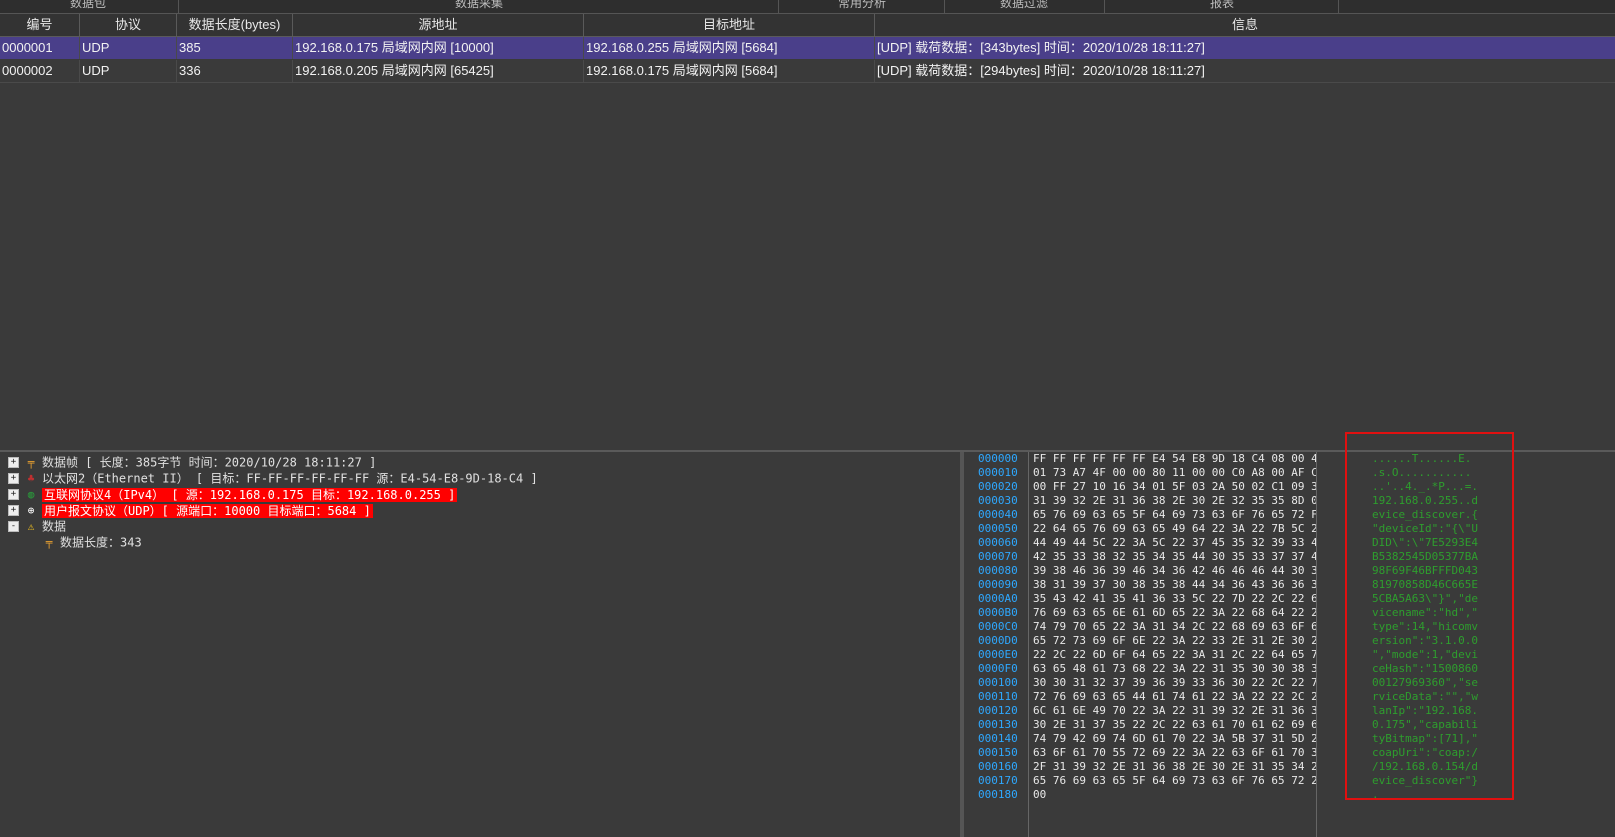 The image size is (1615, 837). I want to click on collapse-icon: -, so click(13, 526).